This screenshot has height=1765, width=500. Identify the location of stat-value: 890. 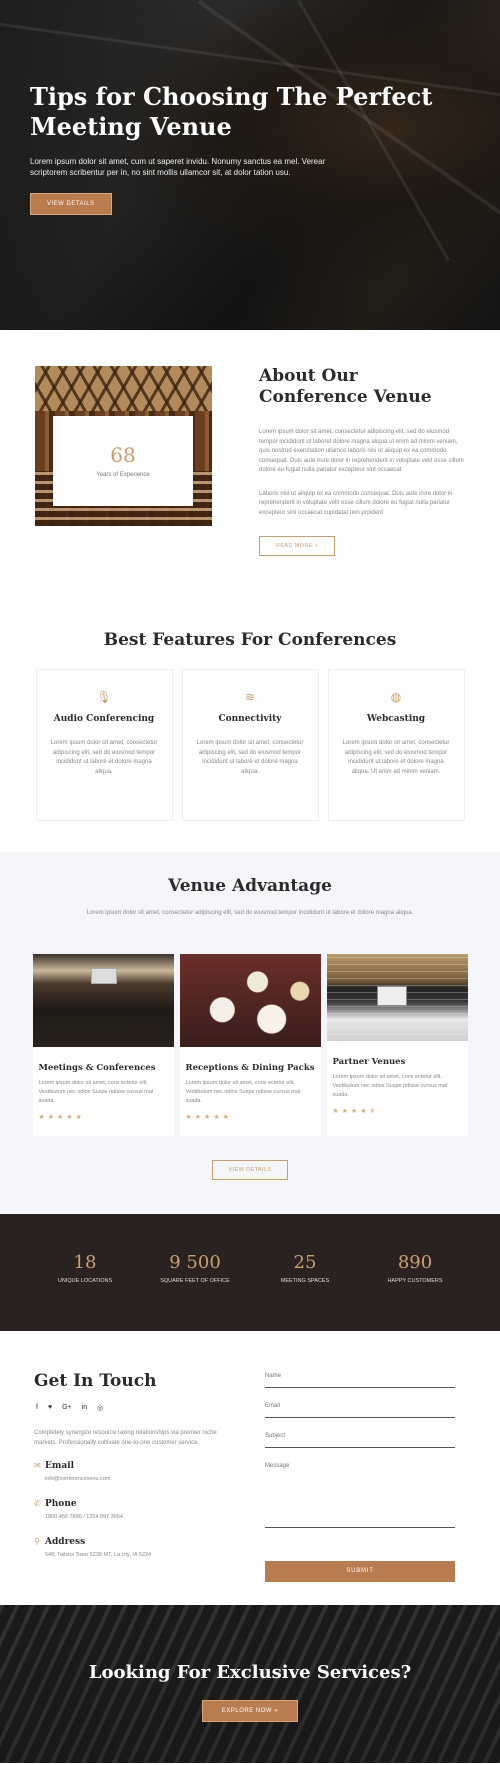
(415, 1262).